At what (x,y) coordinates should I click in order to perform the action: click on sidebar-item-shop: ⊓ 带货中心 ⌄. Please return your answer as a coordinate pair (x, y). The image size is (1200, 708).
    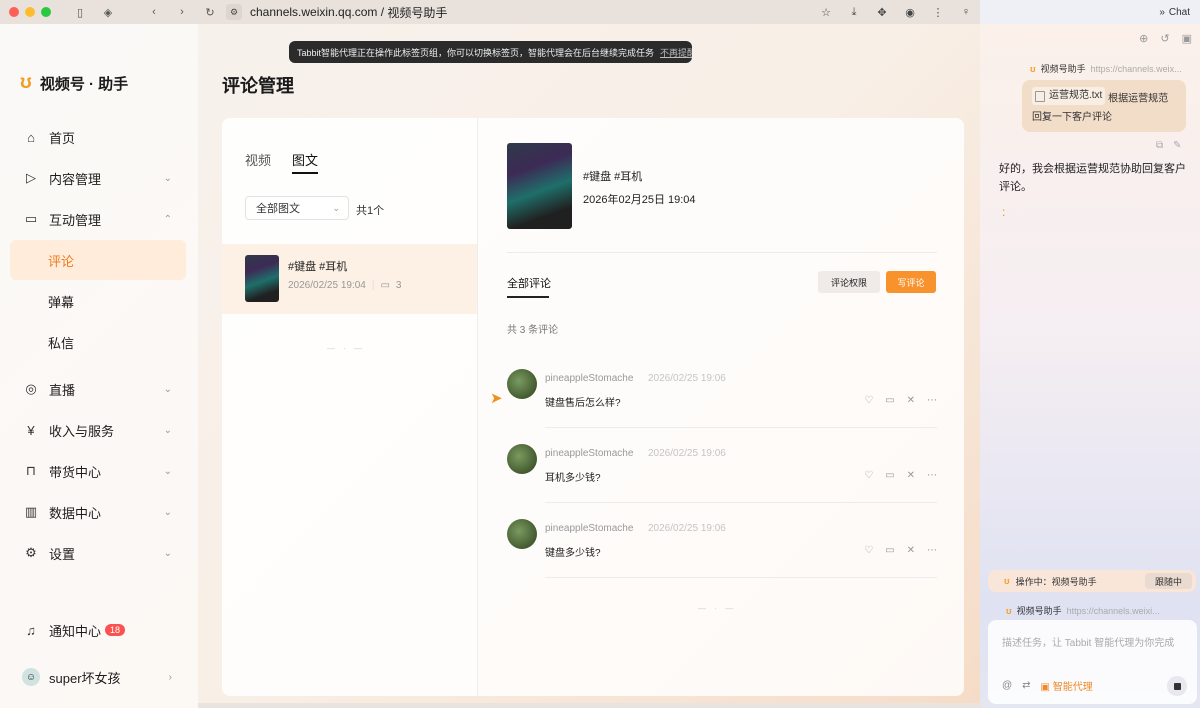
    Looking at the image, I should click on (98, 471).